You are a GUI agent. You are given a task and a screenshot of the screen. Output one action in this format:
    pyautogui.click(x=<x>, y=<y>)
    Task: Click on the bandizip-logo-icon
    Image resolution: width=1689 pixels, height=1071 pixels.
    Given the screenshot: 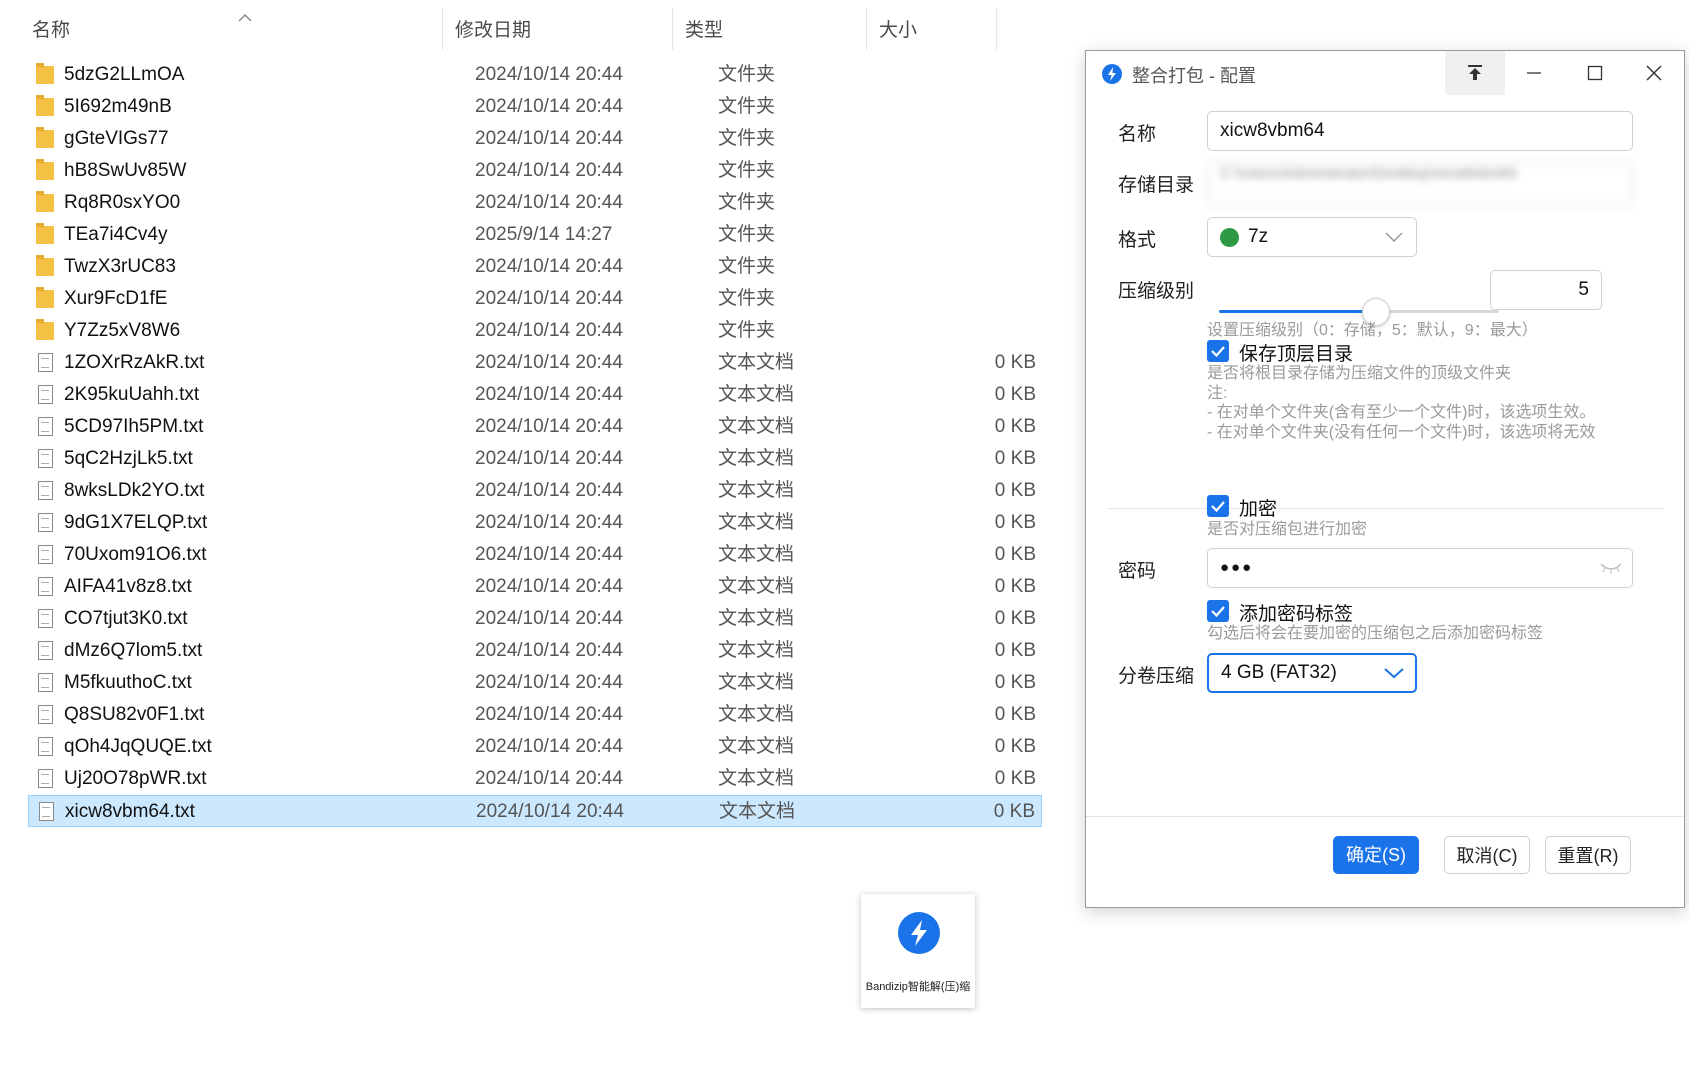 What is the action you would take?
    pyautogui.click(x=919, y=933)
    